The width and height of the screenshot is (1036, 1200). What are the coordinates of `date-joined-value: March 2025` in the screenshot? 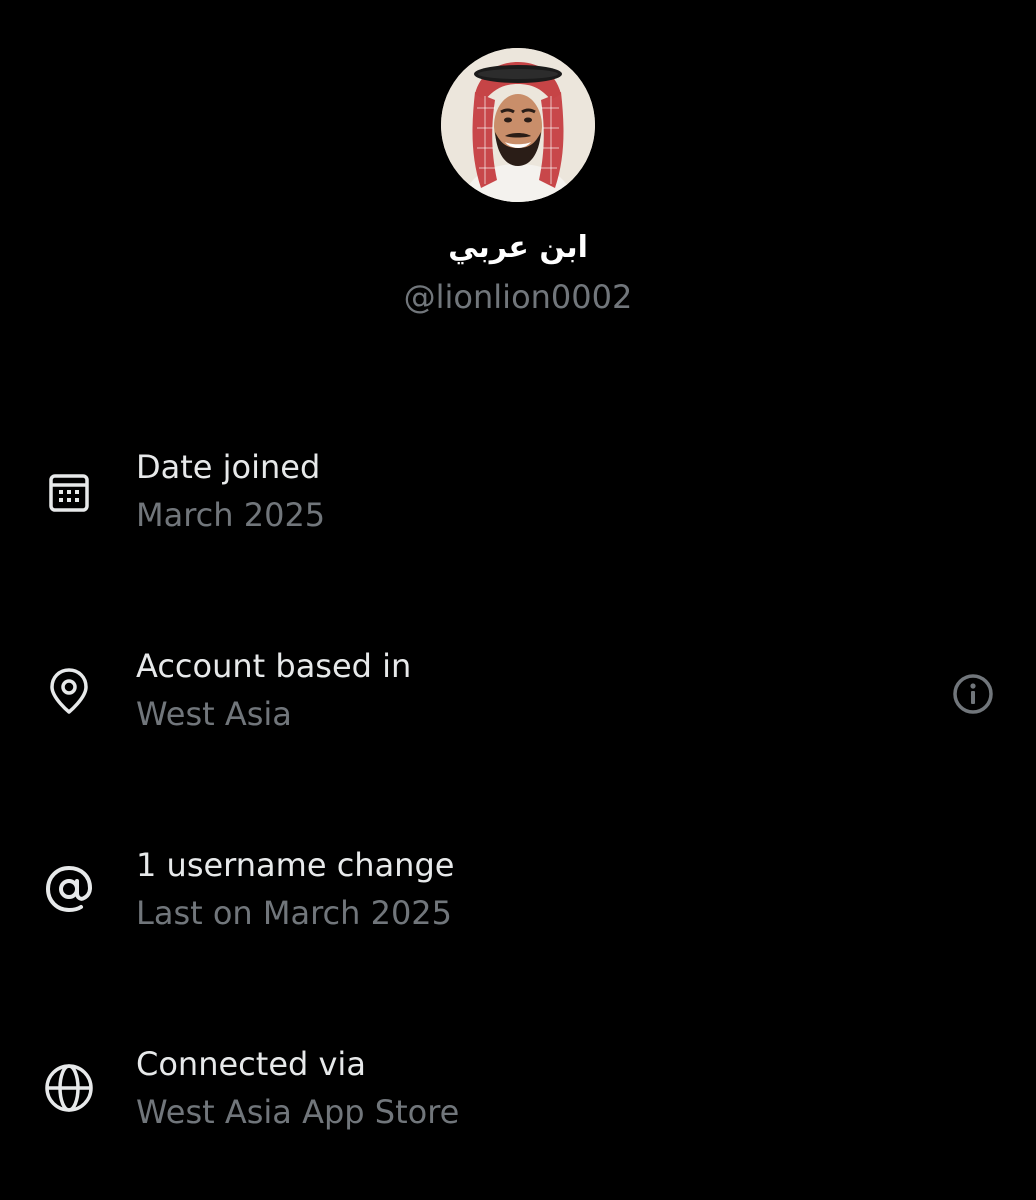 It's located at (231, 515).